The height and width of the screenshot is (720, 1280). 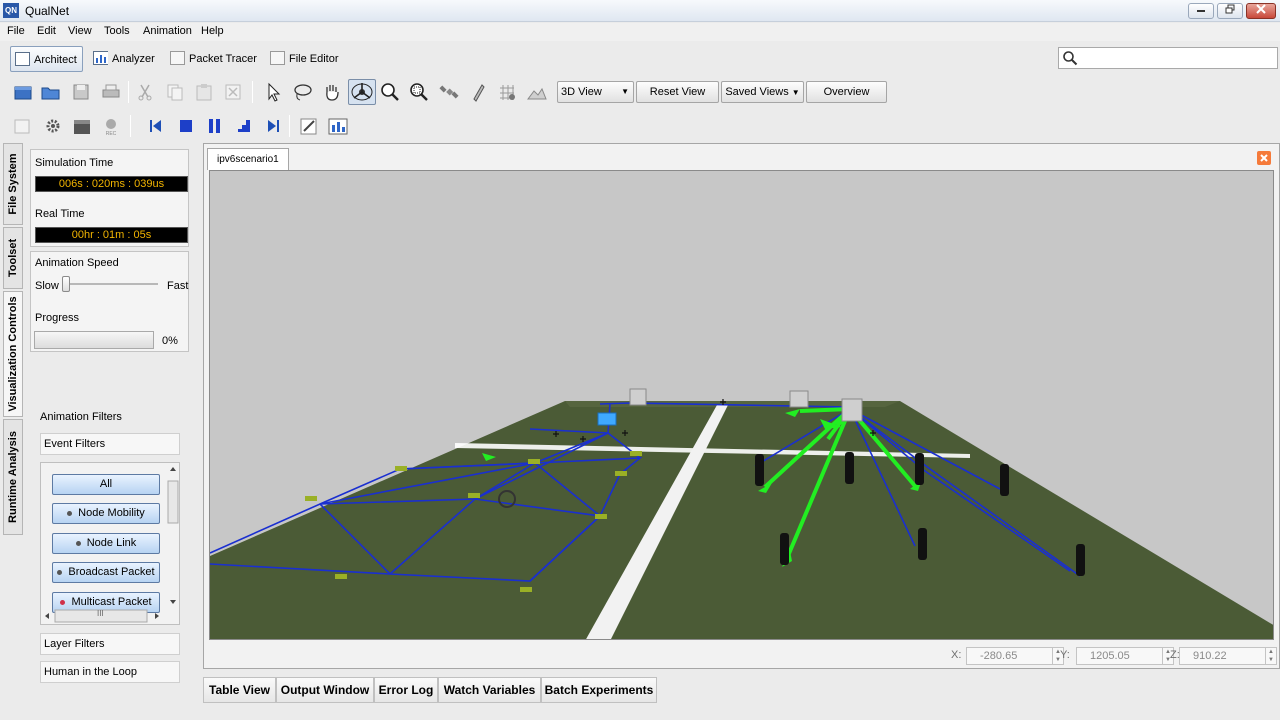 I want to click on skip-start-icon, so click(x=156, y=126).